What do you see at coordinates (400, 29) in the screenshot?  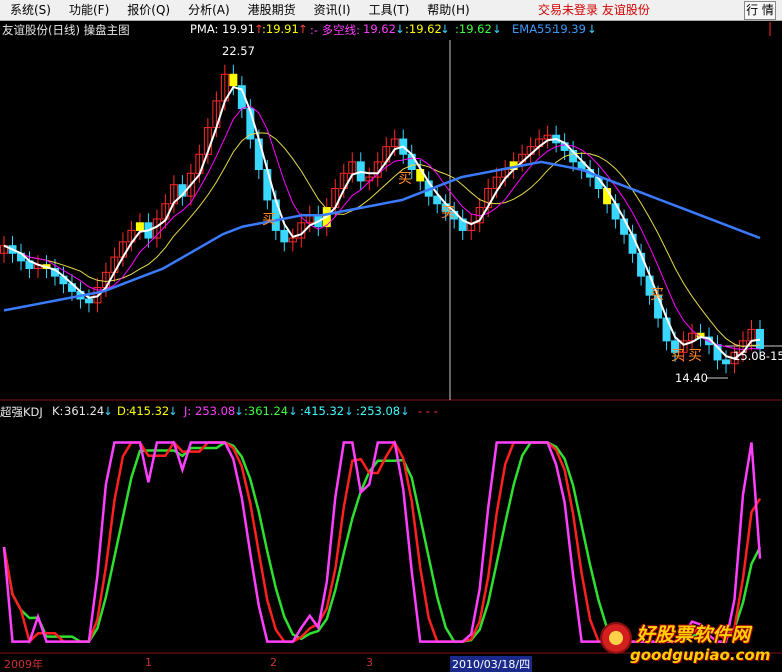 I see `dk-down-arrow: ↓` at bounding box center [400, 29].